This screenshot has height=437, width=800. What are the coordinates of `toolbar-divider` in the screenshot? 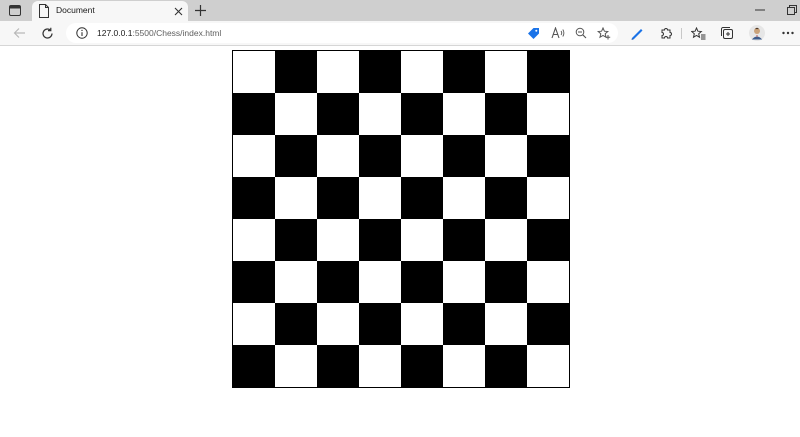 It's located at (681, 33).